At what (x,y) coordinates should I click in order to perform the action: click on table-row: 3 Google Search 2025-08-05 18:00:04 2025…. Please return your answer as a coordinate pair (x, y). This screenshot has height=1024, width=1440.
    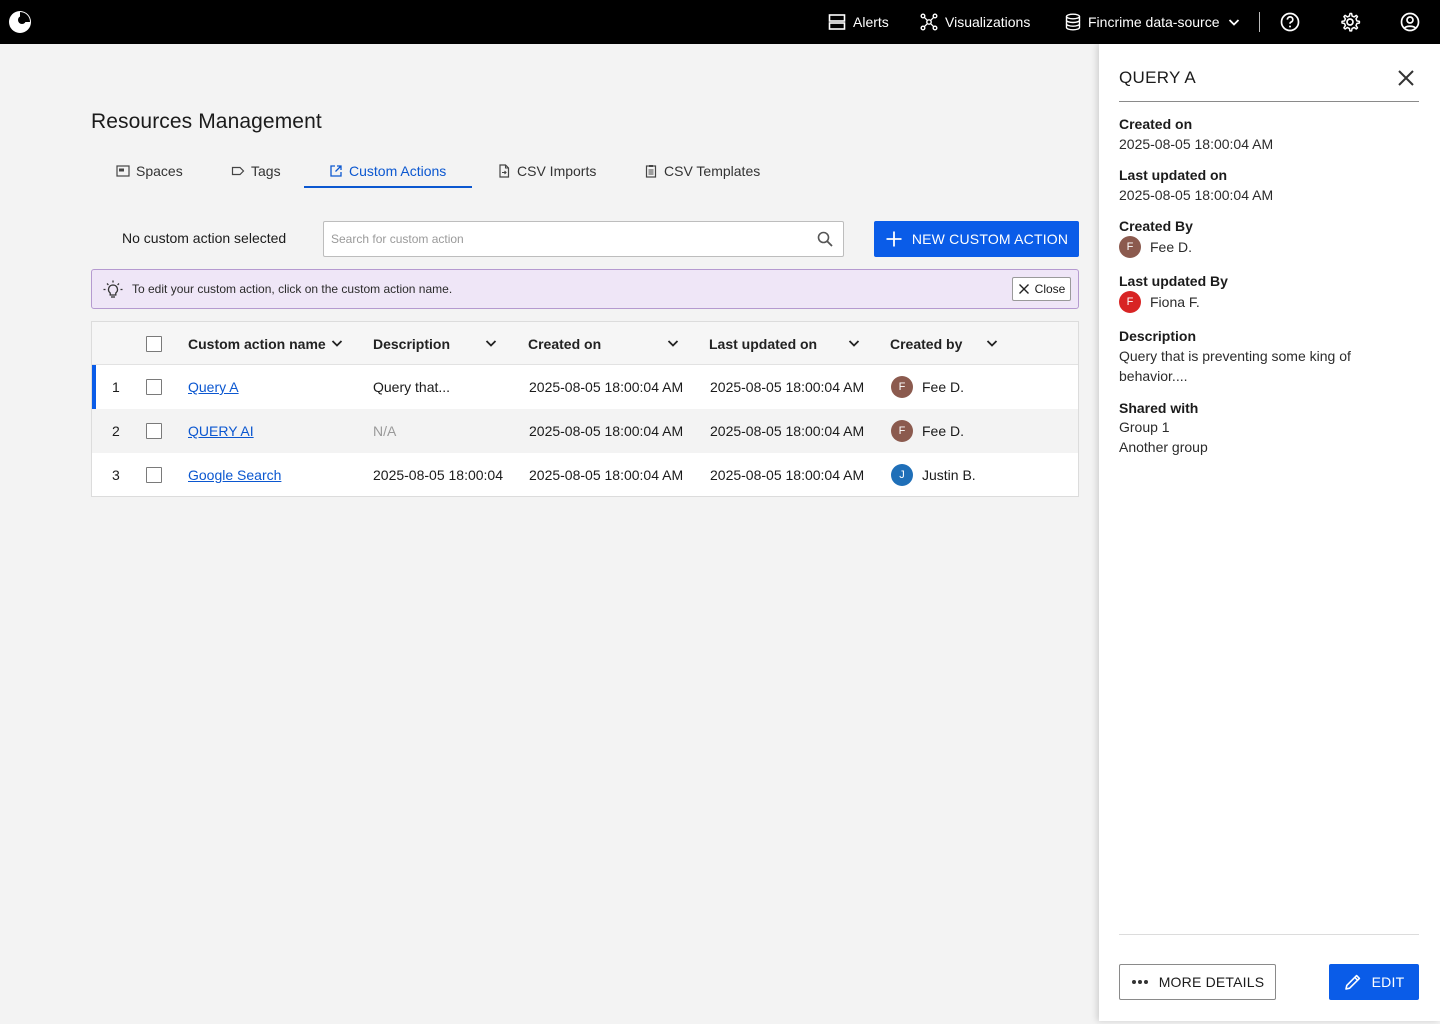
    Looking at the image, I should click on (585, 475).